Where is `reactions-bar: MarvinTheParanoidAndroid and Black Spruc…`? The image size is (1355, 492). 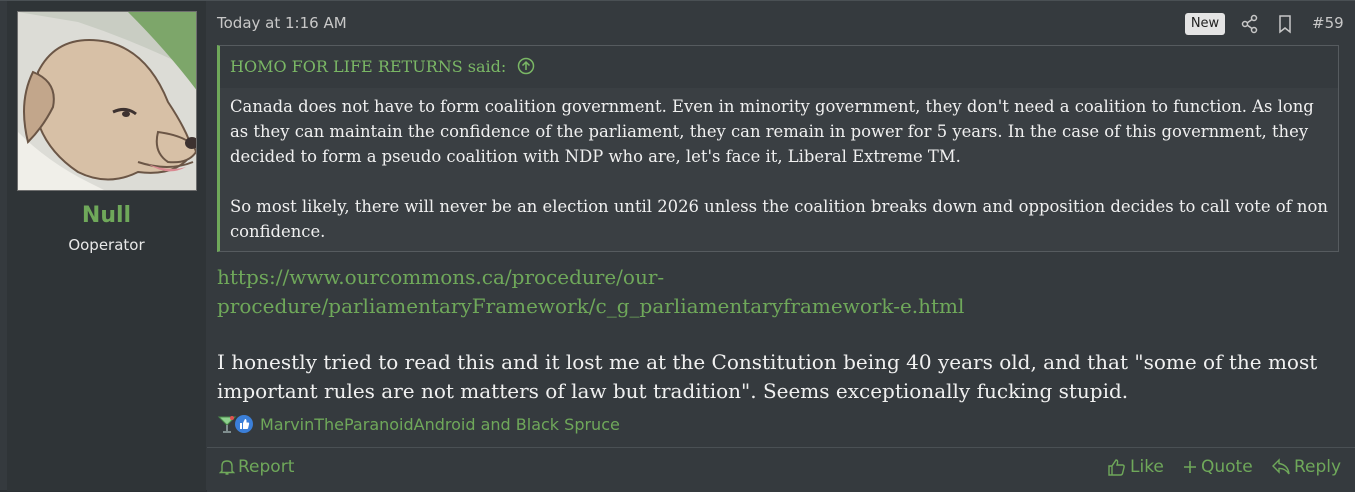 reactions-bar: MarvinTheParanoidAndroid and Black Spruc… is located at coordinates (418, 424).